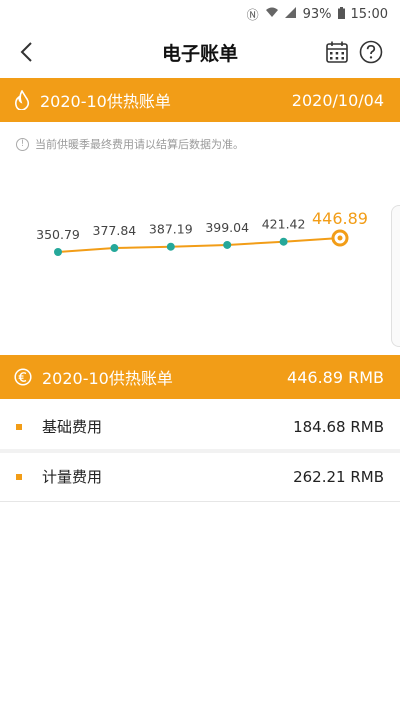 The width and height of the screenshot is (400, 711). I want to click on bill-header-title: 2020-10供热账单, so click(105, 101).